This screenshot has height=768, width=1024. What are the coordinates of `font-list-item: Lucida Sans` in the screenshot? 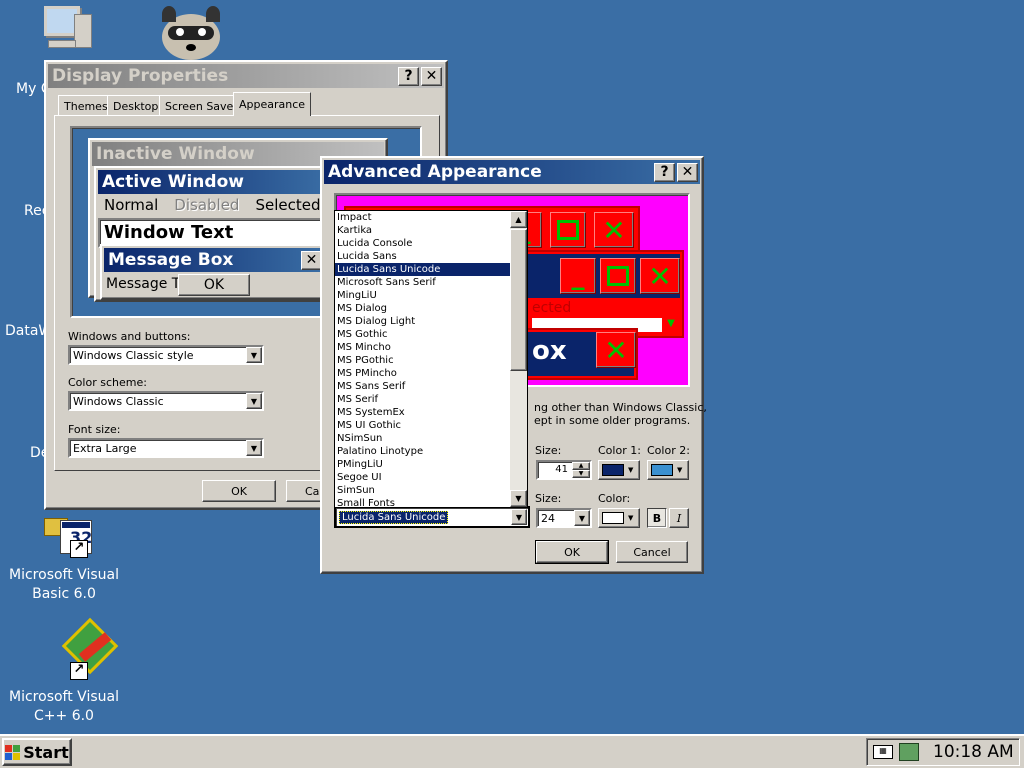 It's located at (431, 256).